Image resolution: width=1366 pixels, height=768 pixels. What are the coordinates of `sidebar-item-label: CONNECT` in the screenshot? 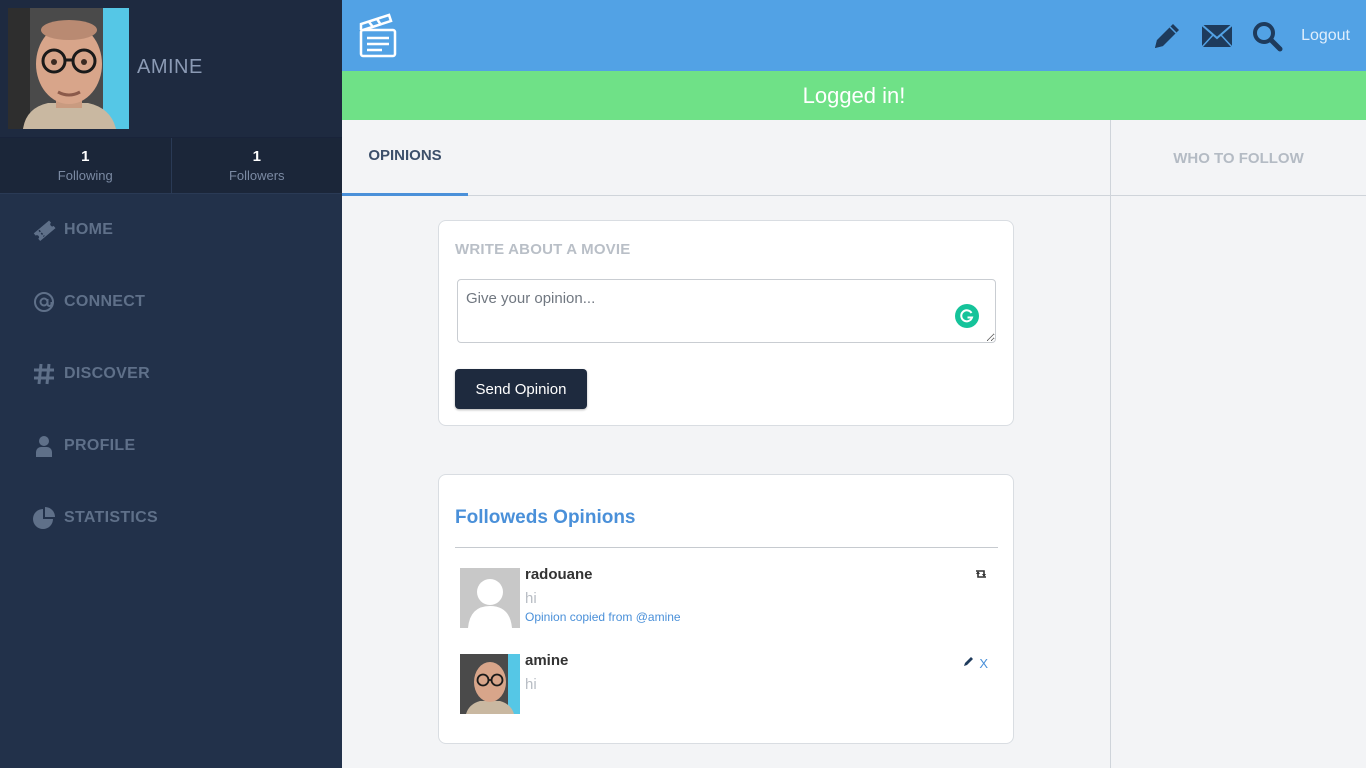 It's located at (105, 301).